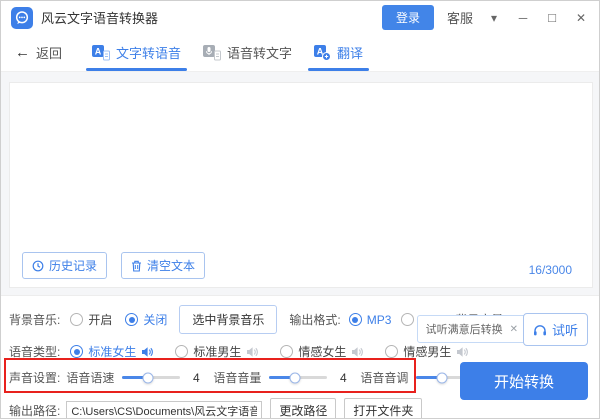 Image resolution: width=600 pixels, height=419 pixels. I want to click on speech-to-text-icon, so click(212, 52).